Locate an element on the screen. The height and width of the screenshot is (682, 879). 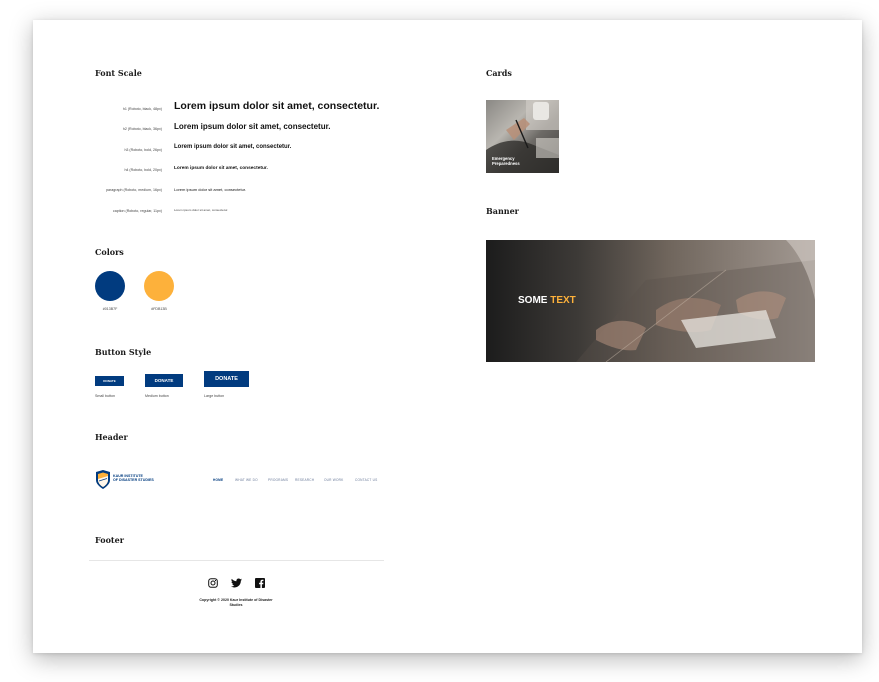
nav-item-research: RESEARCH is located at coordinates (304, 480).